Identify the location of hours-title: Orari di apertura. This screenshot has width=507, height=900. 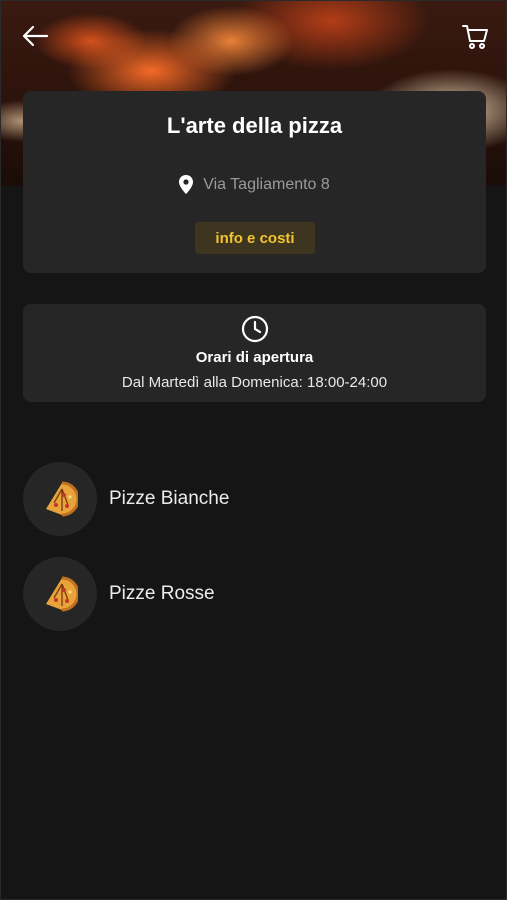
(254, 357).